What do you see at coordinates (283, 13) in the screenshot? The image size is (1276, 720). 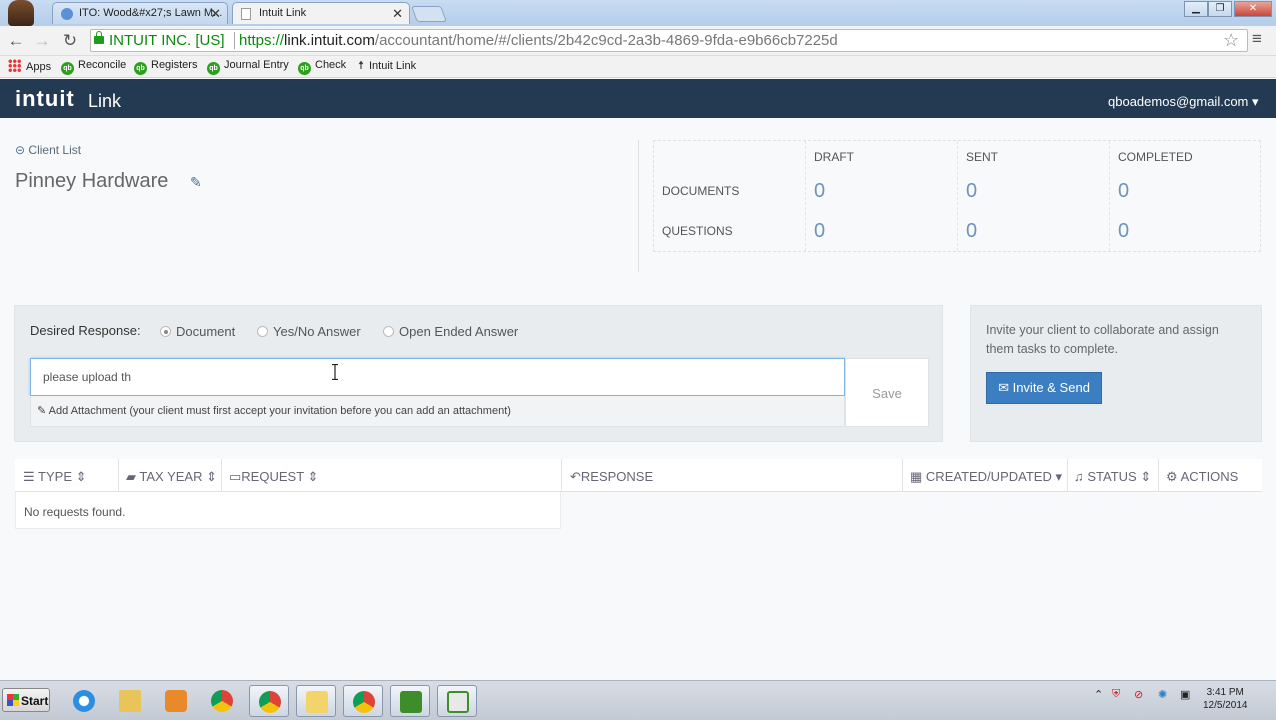 I see `tab-title: Intuit Link` at bounding box center [283, 13].